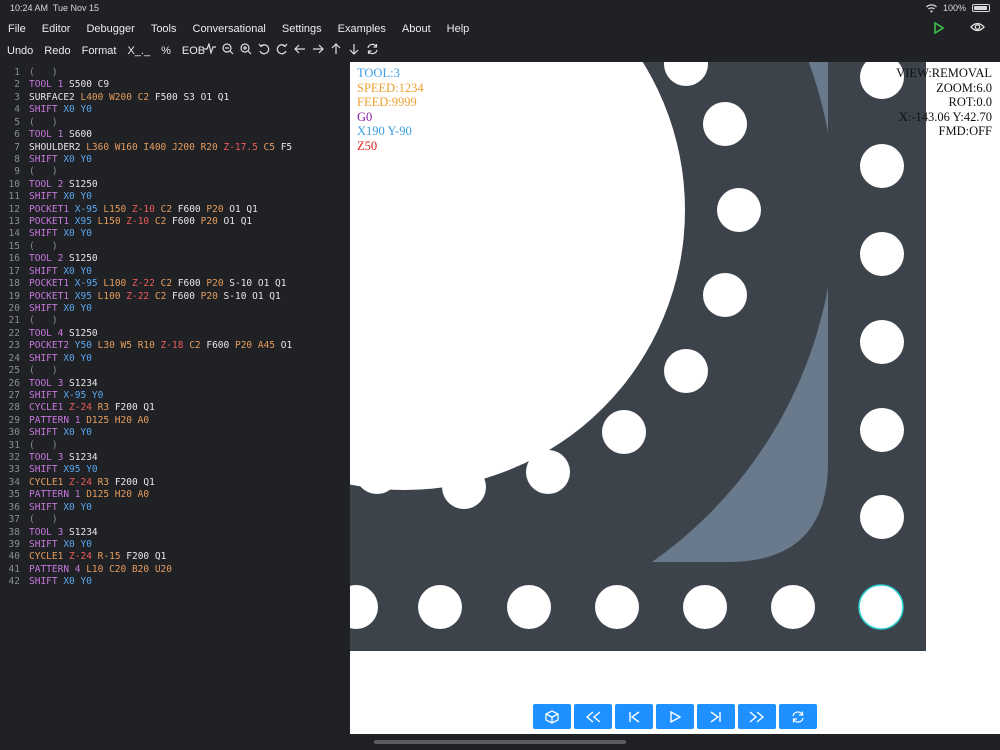 Image resolution: width=1000 pixels, height=750 pixels. I want to click on code-line: 41 PATTERN 4 L10 C20 B20 U20, so click(86, 570).